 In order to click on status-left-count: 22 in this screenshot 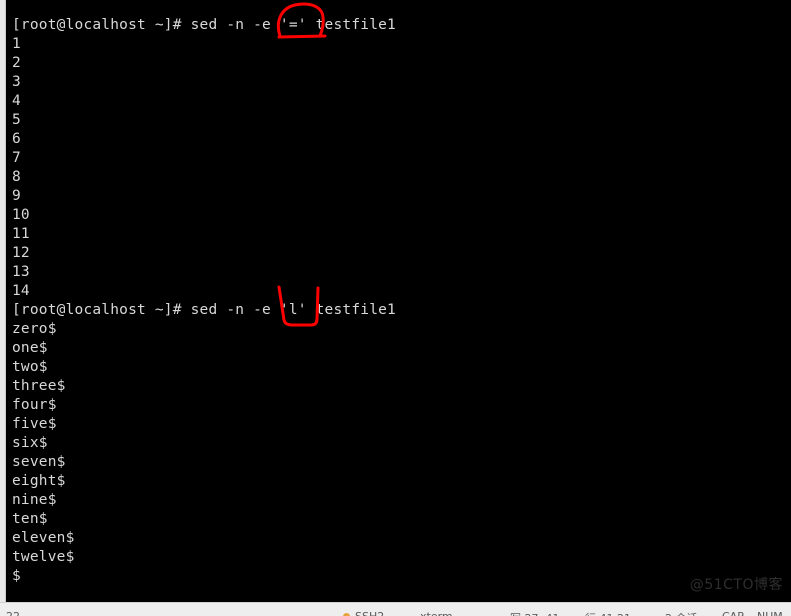, I will do `click(13, 613)`.